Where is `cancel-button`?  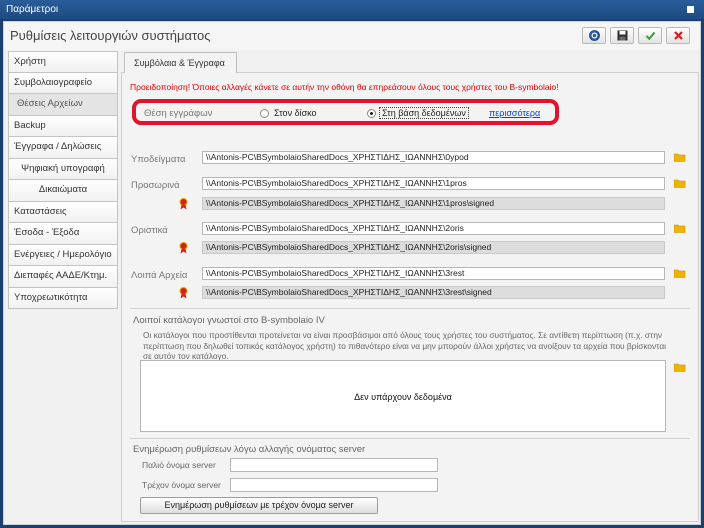
cancel-button is located at coordinates (678, 35).